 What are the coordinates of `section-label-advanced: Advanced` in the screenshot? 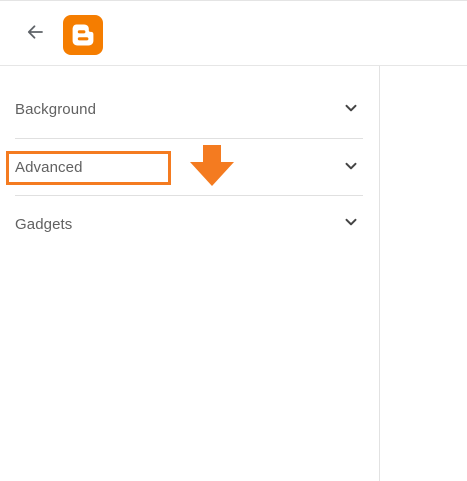 It's located at (49, 167).